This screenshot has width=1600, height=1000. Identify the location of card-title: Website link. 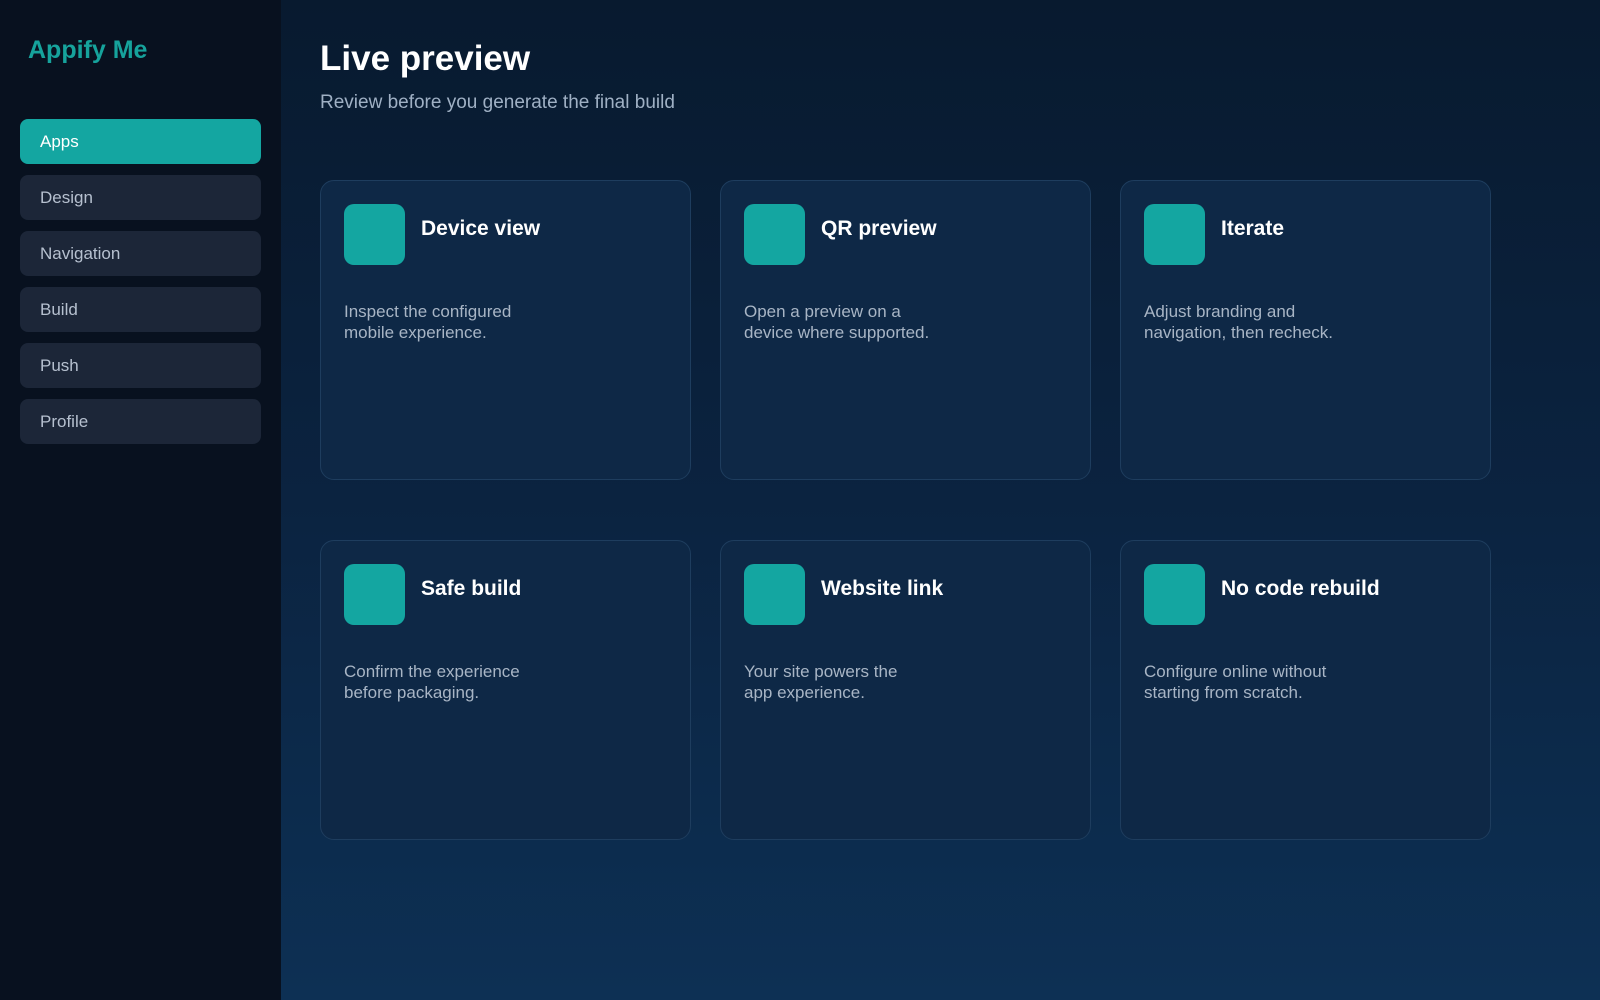
(882, 588).